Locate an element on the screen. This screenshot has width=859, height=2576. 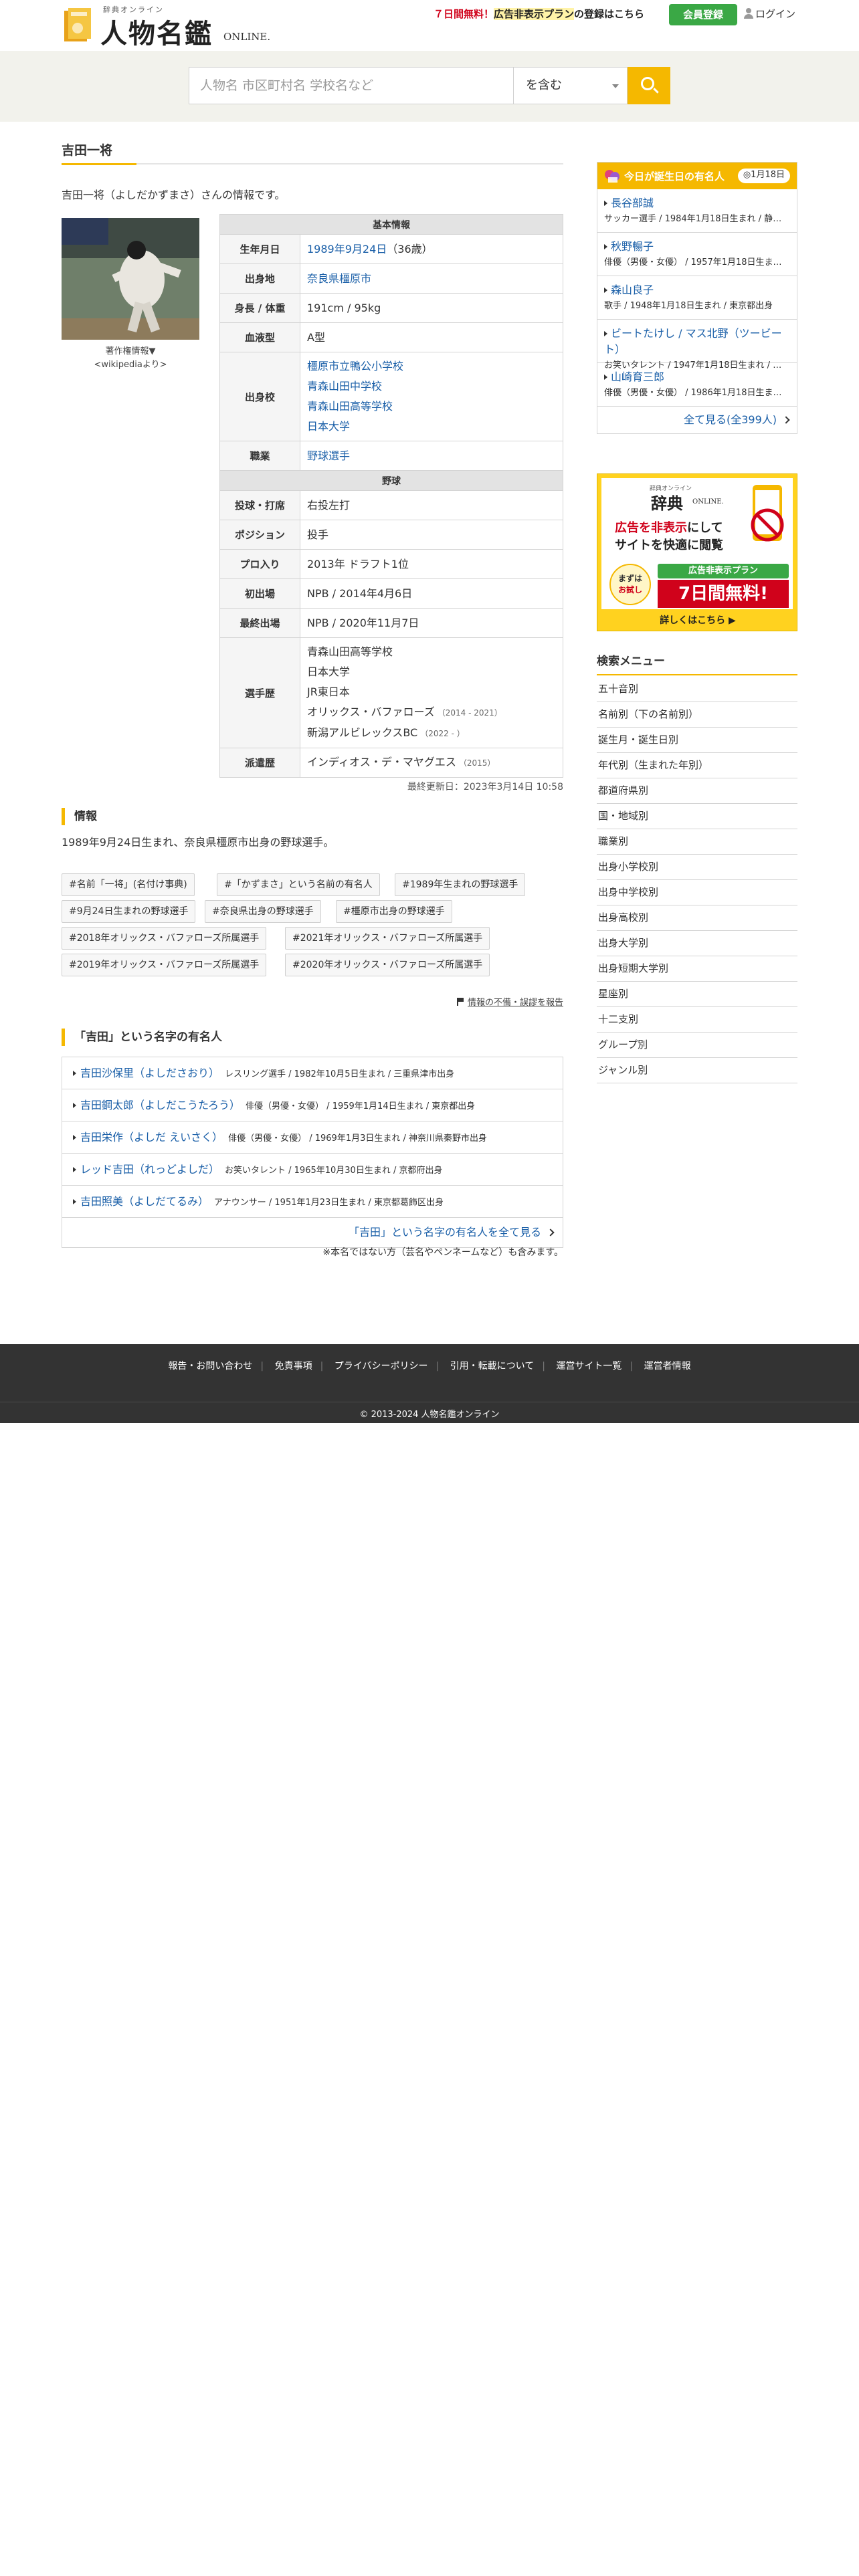
person-link: ビートたけし / マス北野（ツービート） is located at coordinates (693, 341).